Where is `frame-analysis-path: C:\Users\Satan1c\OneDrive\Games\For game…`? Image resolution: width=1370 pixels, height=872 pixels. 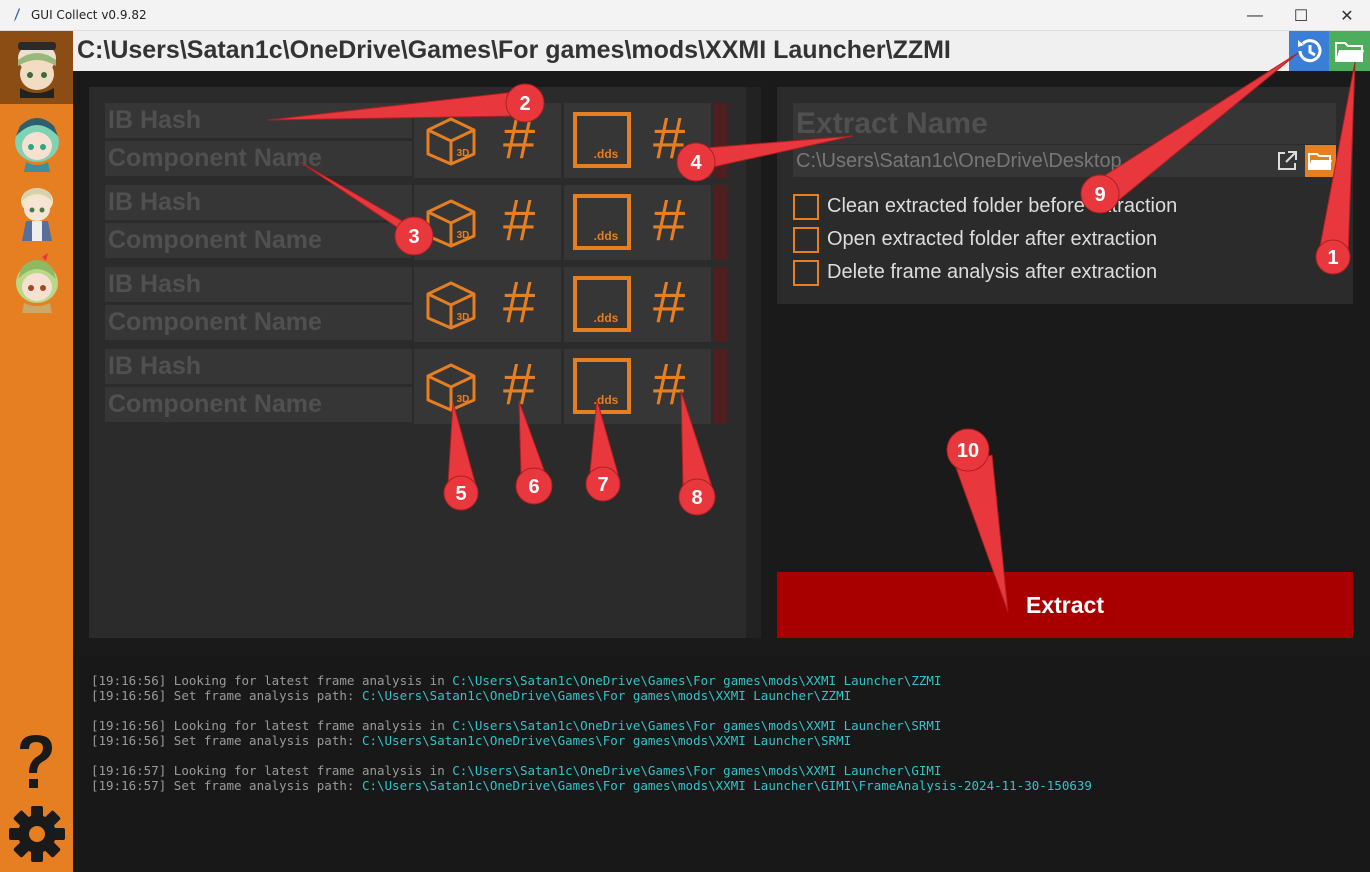 frame-analysis-path: C:\Users\Satan1c\OneDrive\Games\For game… is located at coordinates (514, 50).